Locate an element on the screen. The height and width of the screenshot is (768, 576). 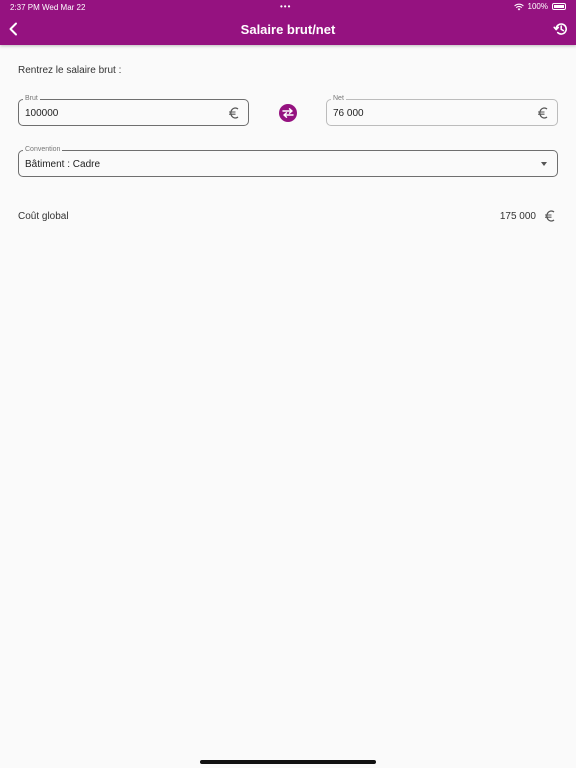
net-input: Net 76 000 is located at coordinates (442, 110).